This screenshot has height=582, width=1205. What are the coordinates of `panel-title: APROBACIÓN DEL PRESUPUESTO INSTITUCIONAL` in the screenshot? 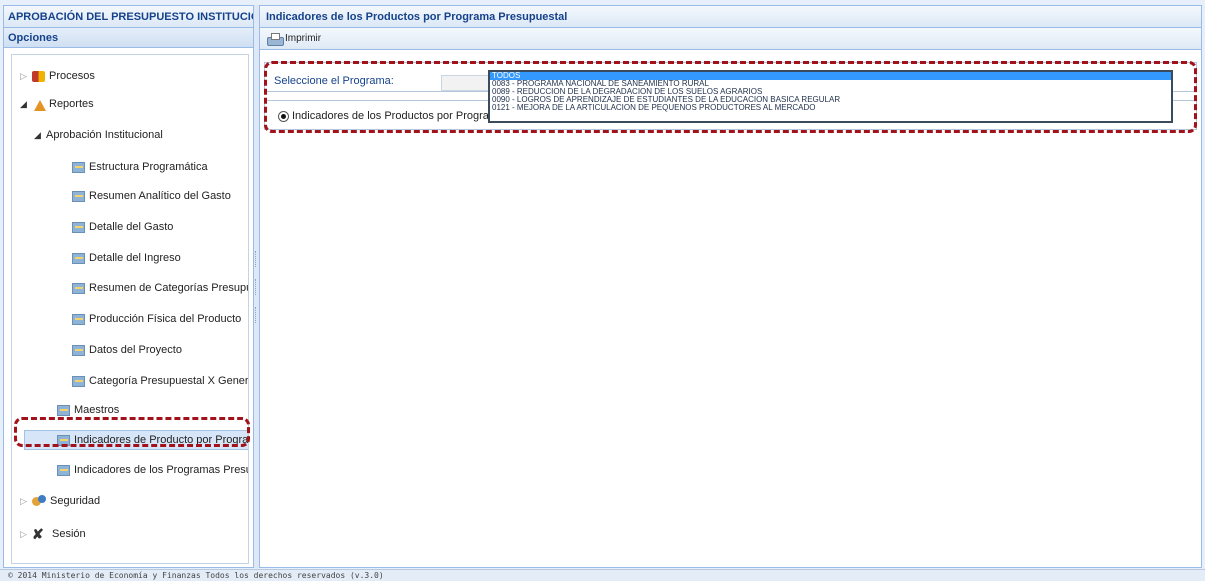 It's located at (128, 17).